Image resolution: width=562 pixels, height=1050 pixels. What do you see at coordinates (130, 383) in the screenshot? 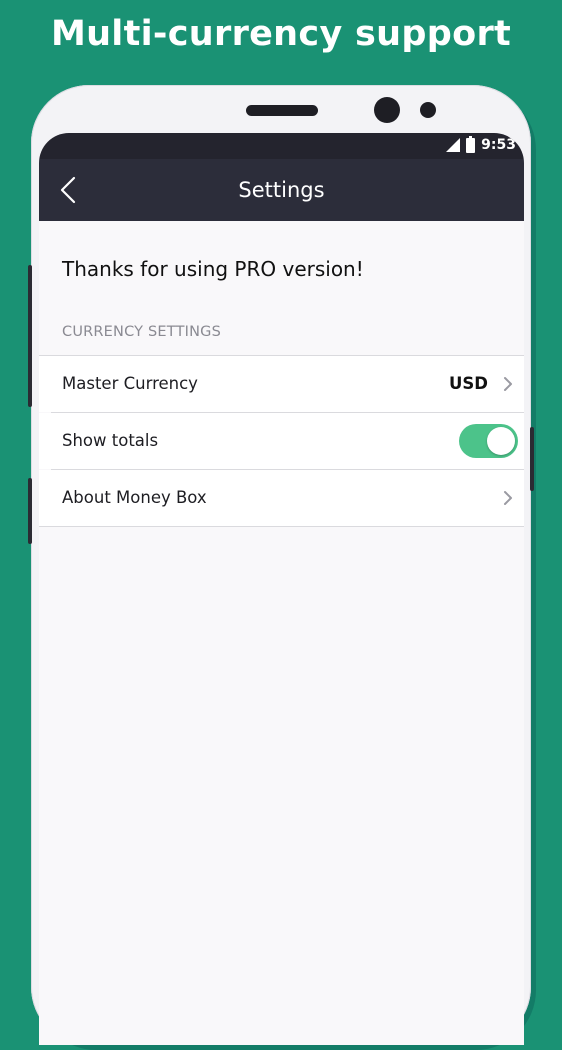
I see `master-currency-label: Master Currency` at bounding box center [130, 383].